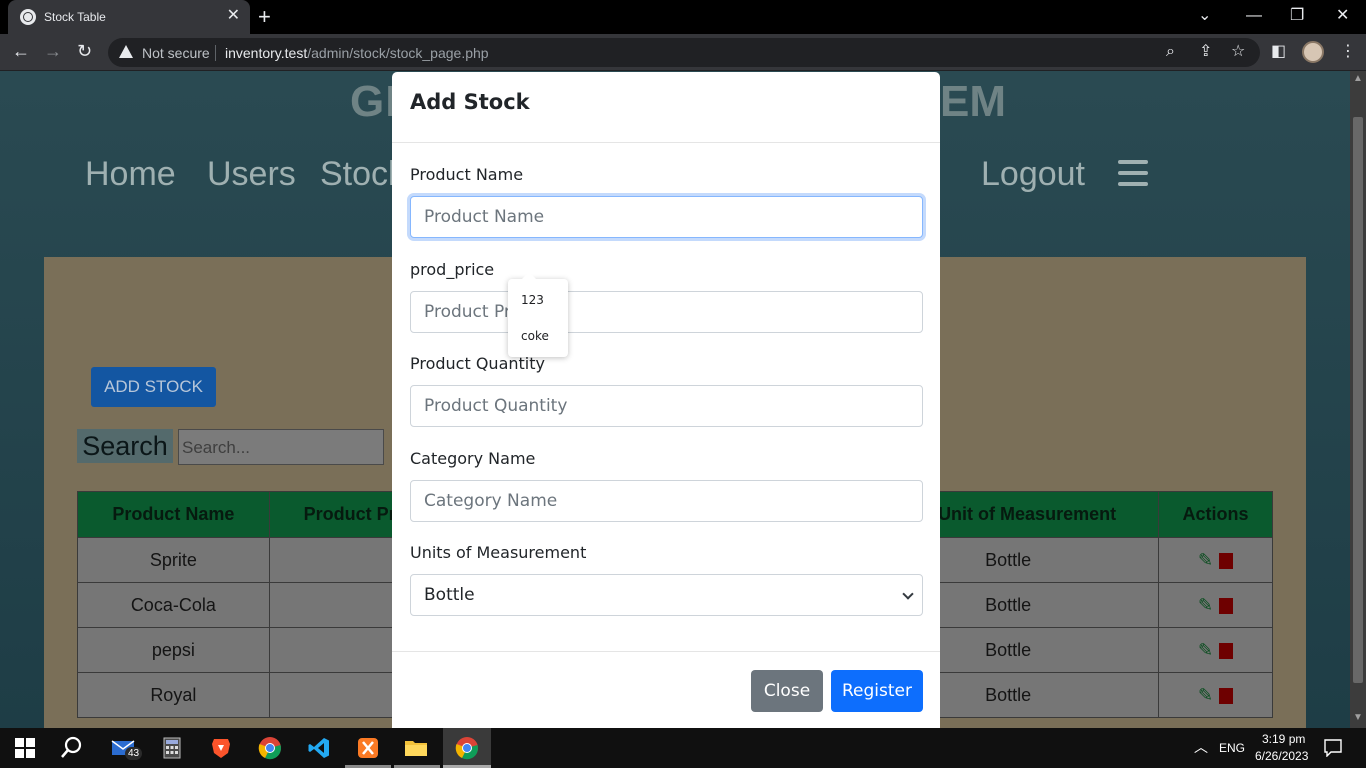 The image size is (1366, 768). I want to click on back-icon: ←, so click(21, 51).